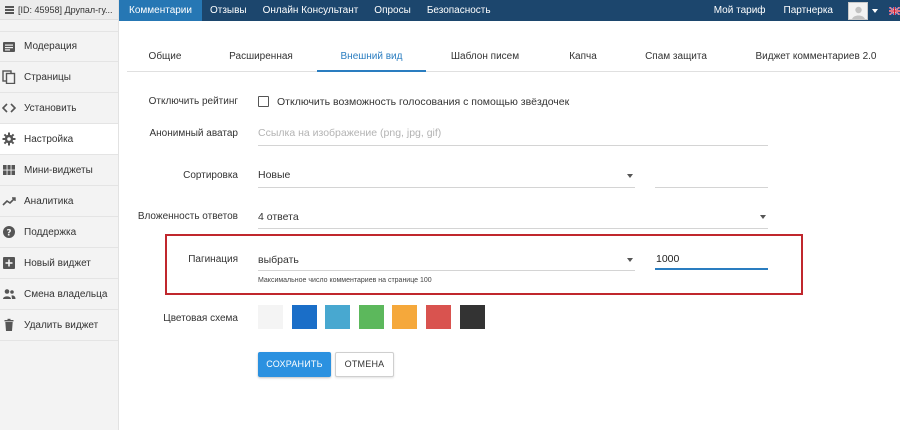 This screenshot has width=900, height=430. I want to click on topnav-online-consultant: Онлайн Консультант, so click(311, 10).